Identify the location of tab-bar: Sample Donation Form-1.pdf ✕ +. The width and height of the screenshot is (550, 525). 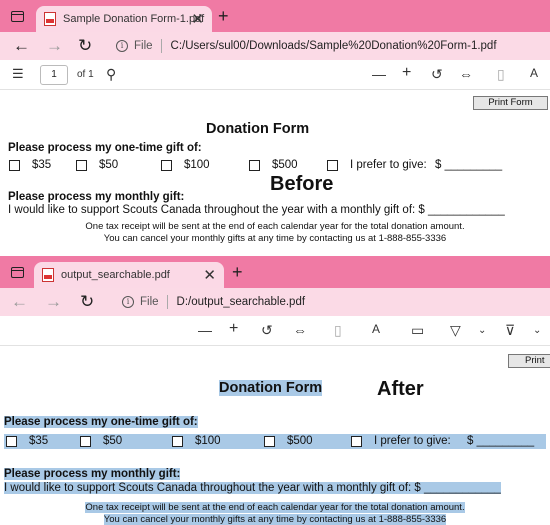
(275, 16).